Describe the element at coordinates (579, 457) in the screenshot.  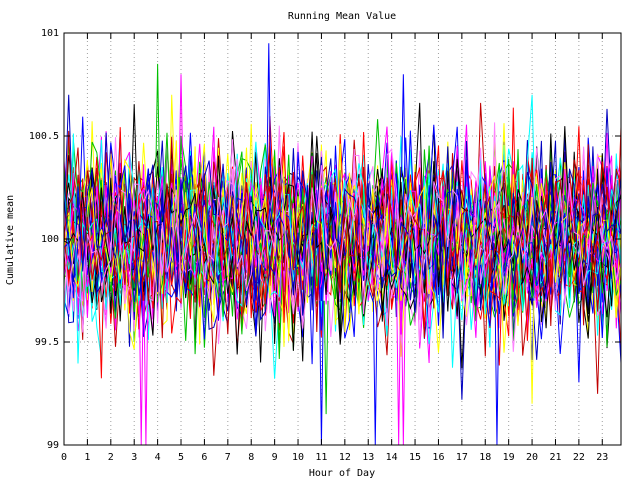
I see `x-tick-label: 22` at that location.